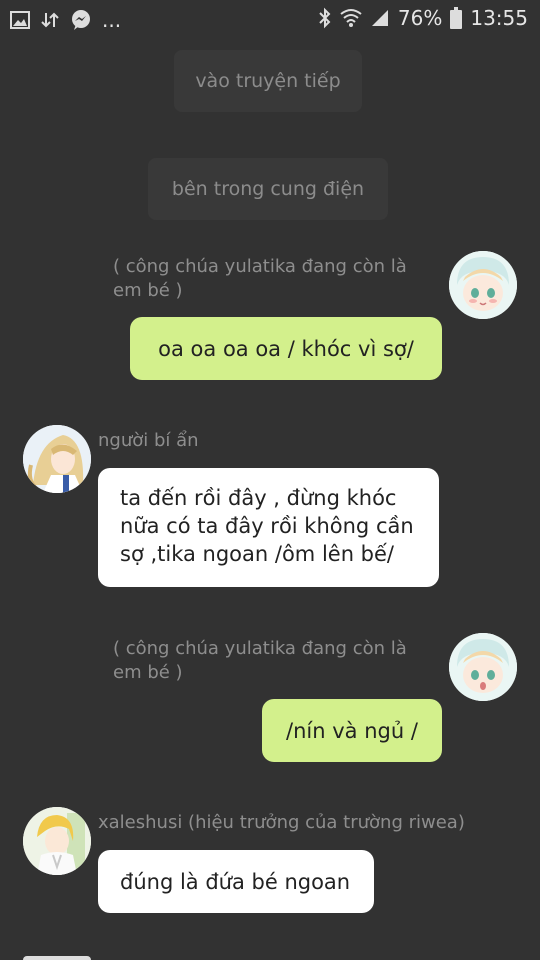  What do you see at coordinates (57, 459) in the screenshot?
I see `avatar-mysterious-person` at bounding box center [57, 459].